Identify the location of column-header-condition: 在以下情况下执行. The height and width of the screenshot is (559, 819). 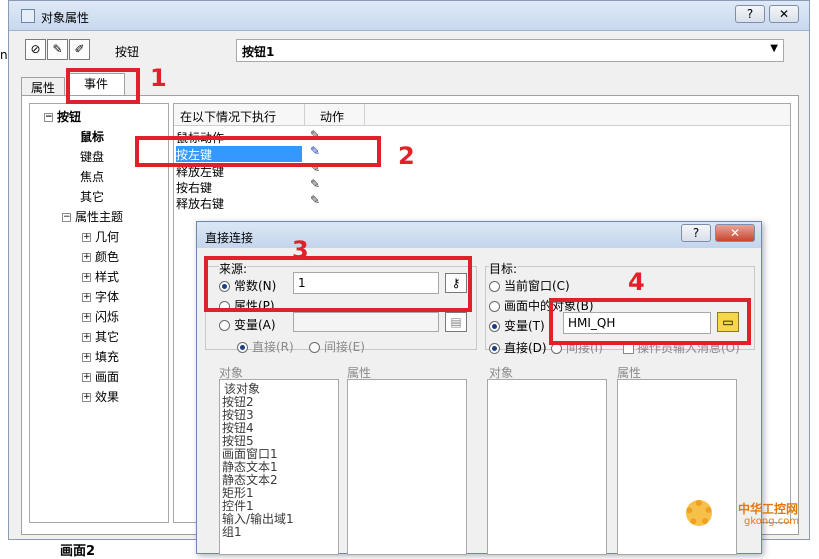
(228, 116).